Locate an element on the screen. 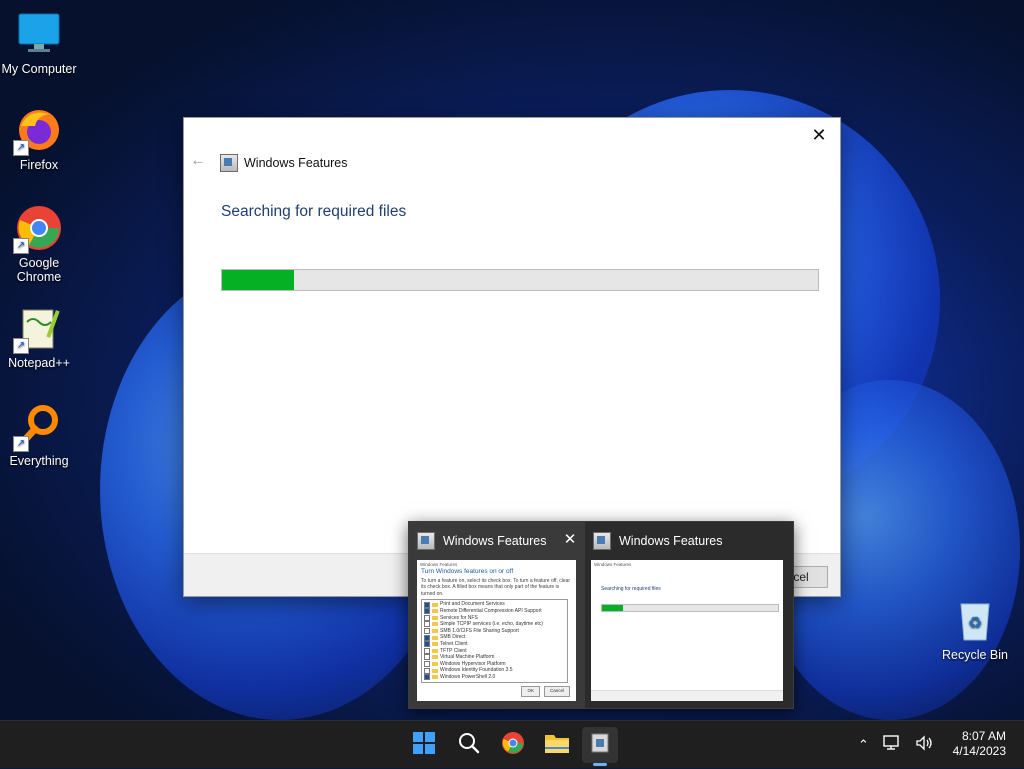  desktop-icon-my-computer: My Computer is located at coordinates (39, 43).